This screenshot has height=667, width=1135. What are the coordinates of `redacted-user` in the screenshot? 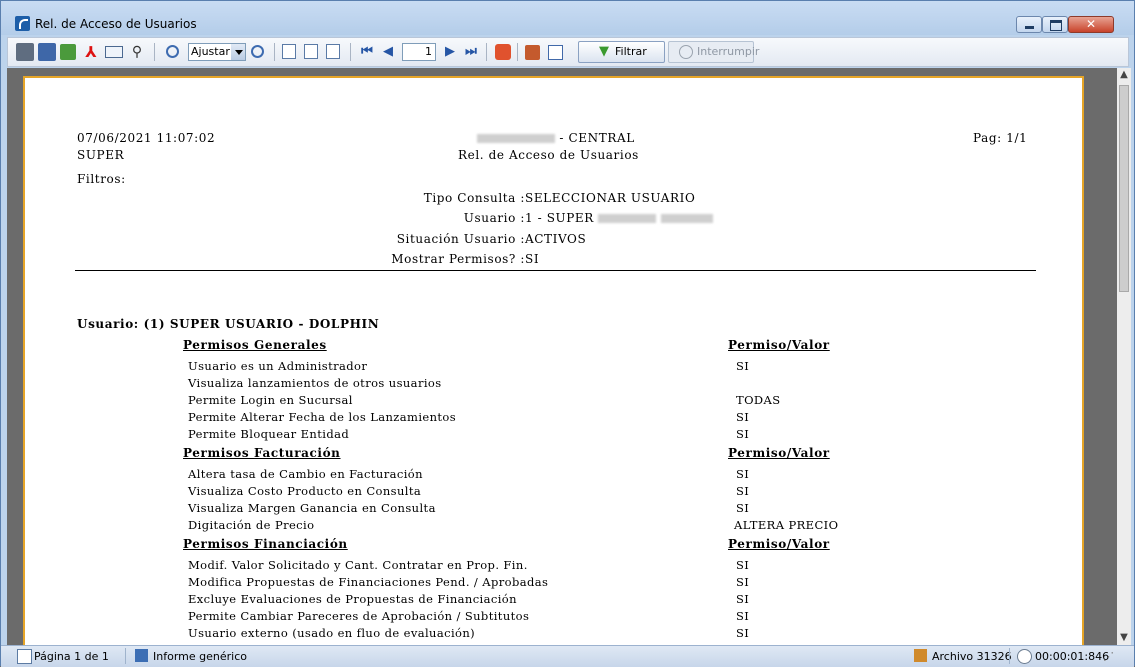 It's located at (627, 218).